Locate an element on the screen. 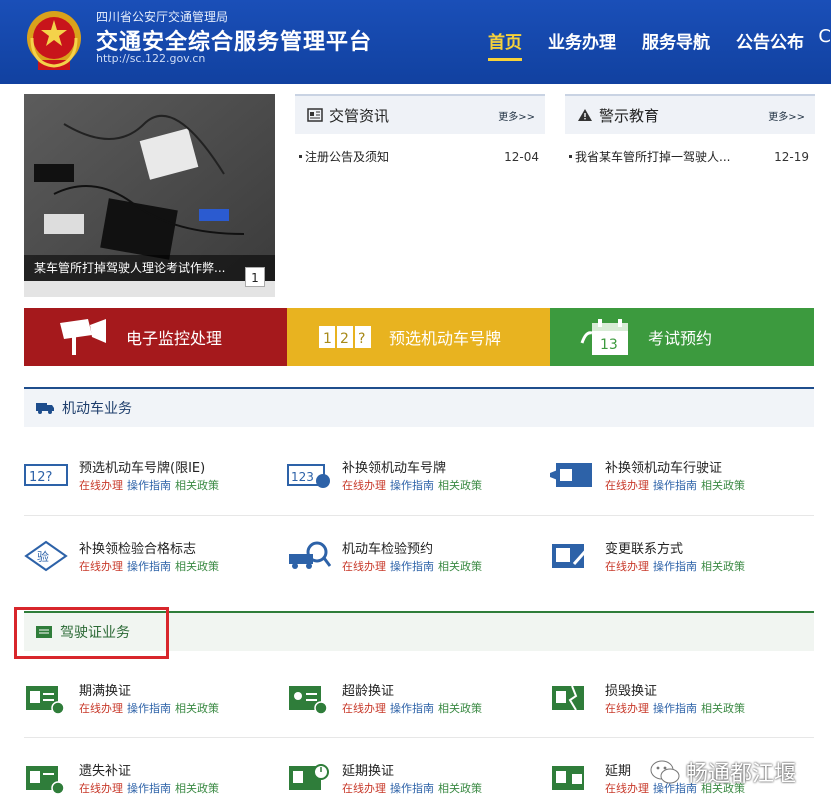 The height and width of the screenshot is (810, 831). site-url: http://sc.122.gov.cn is located at coordinates (150, 58).